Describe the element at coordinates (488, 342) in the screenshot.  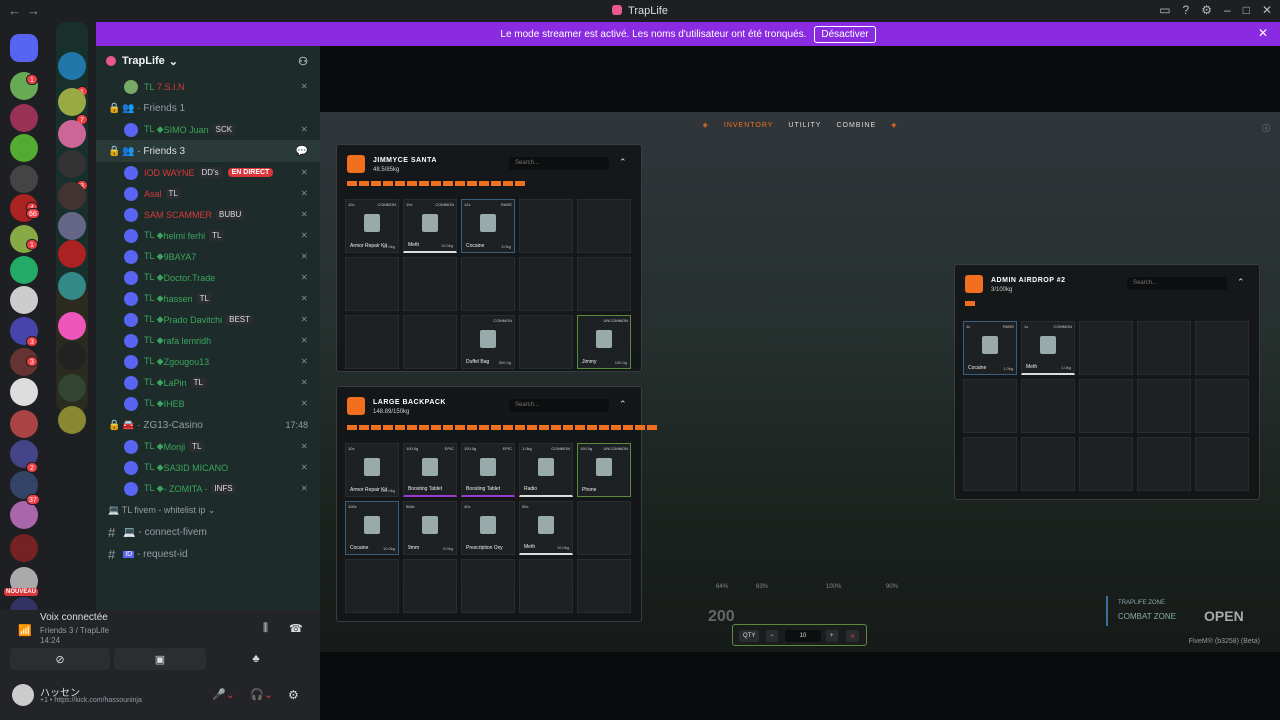
I see `inventory-slot: COMMON Duffel Bag 500.0g` at that location.